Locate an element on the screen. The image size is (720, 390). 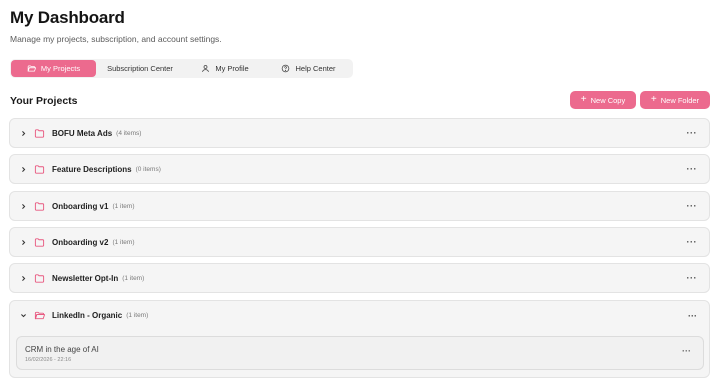
user-icon is located at coordinates (206, 68).